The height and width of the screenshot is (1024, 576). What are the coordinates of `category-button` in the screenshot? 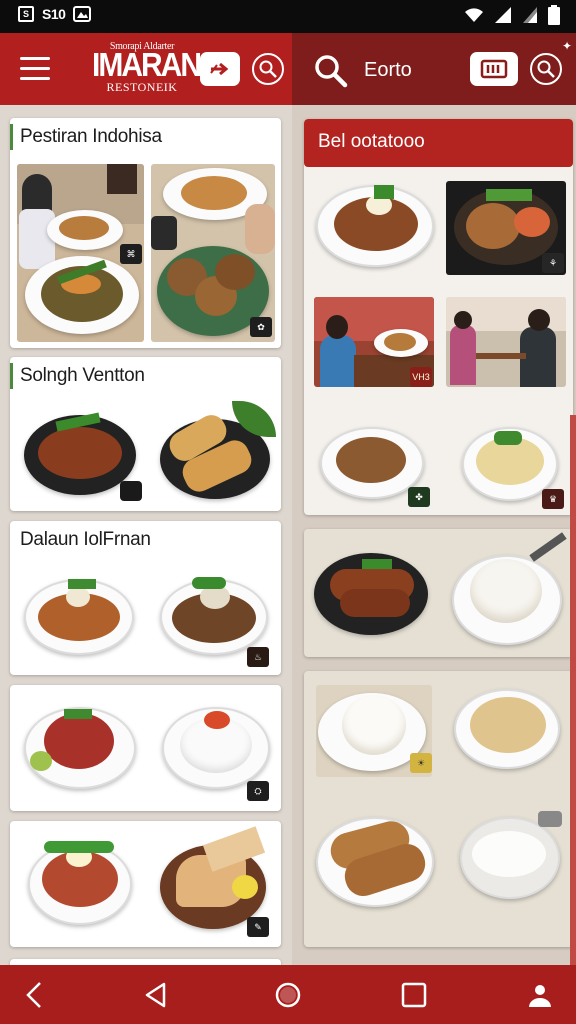 It's located at (494, 69).